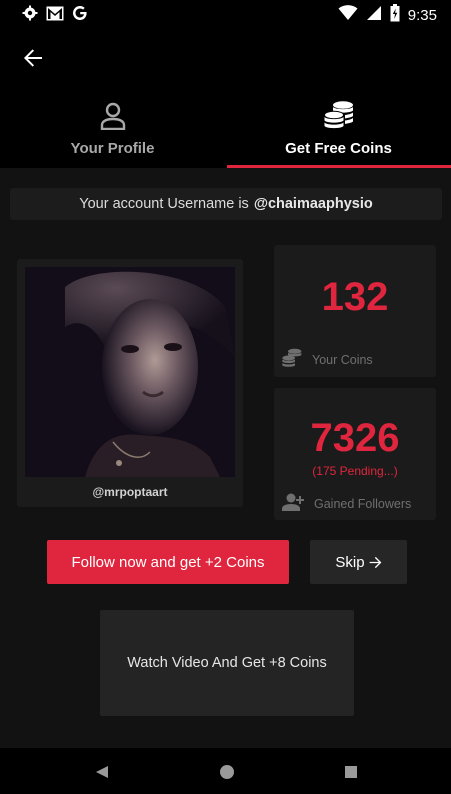  What do you see at coordinates (227, 663) in the screenshot?
I see `watch-video-button: Watch Video And Get +8 Coins` at bounding box center [227, 663].